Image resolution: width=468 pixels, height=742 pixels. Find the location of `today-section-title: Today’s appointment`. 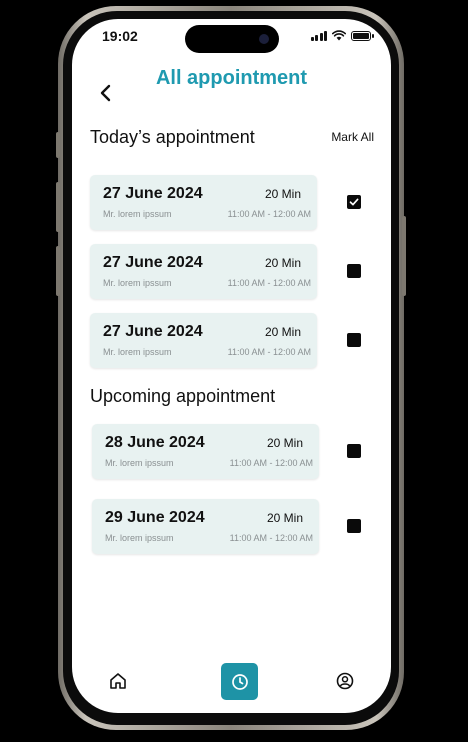

today-section-title: Today’s appointment is located at coordinates (172, 137).